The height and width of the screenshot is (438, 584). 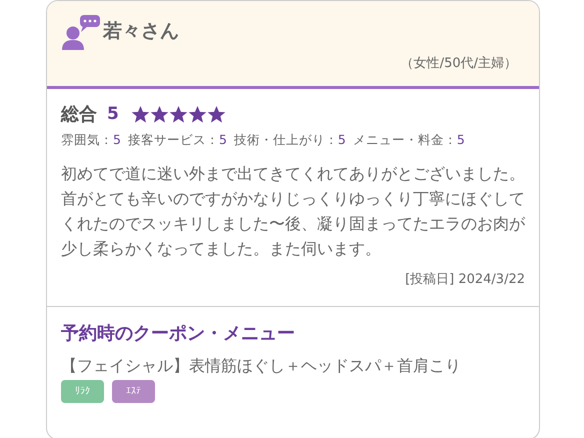 I want to click on reviewer-profile: （女性/50代/主婦）, so click(x=458, y=63).